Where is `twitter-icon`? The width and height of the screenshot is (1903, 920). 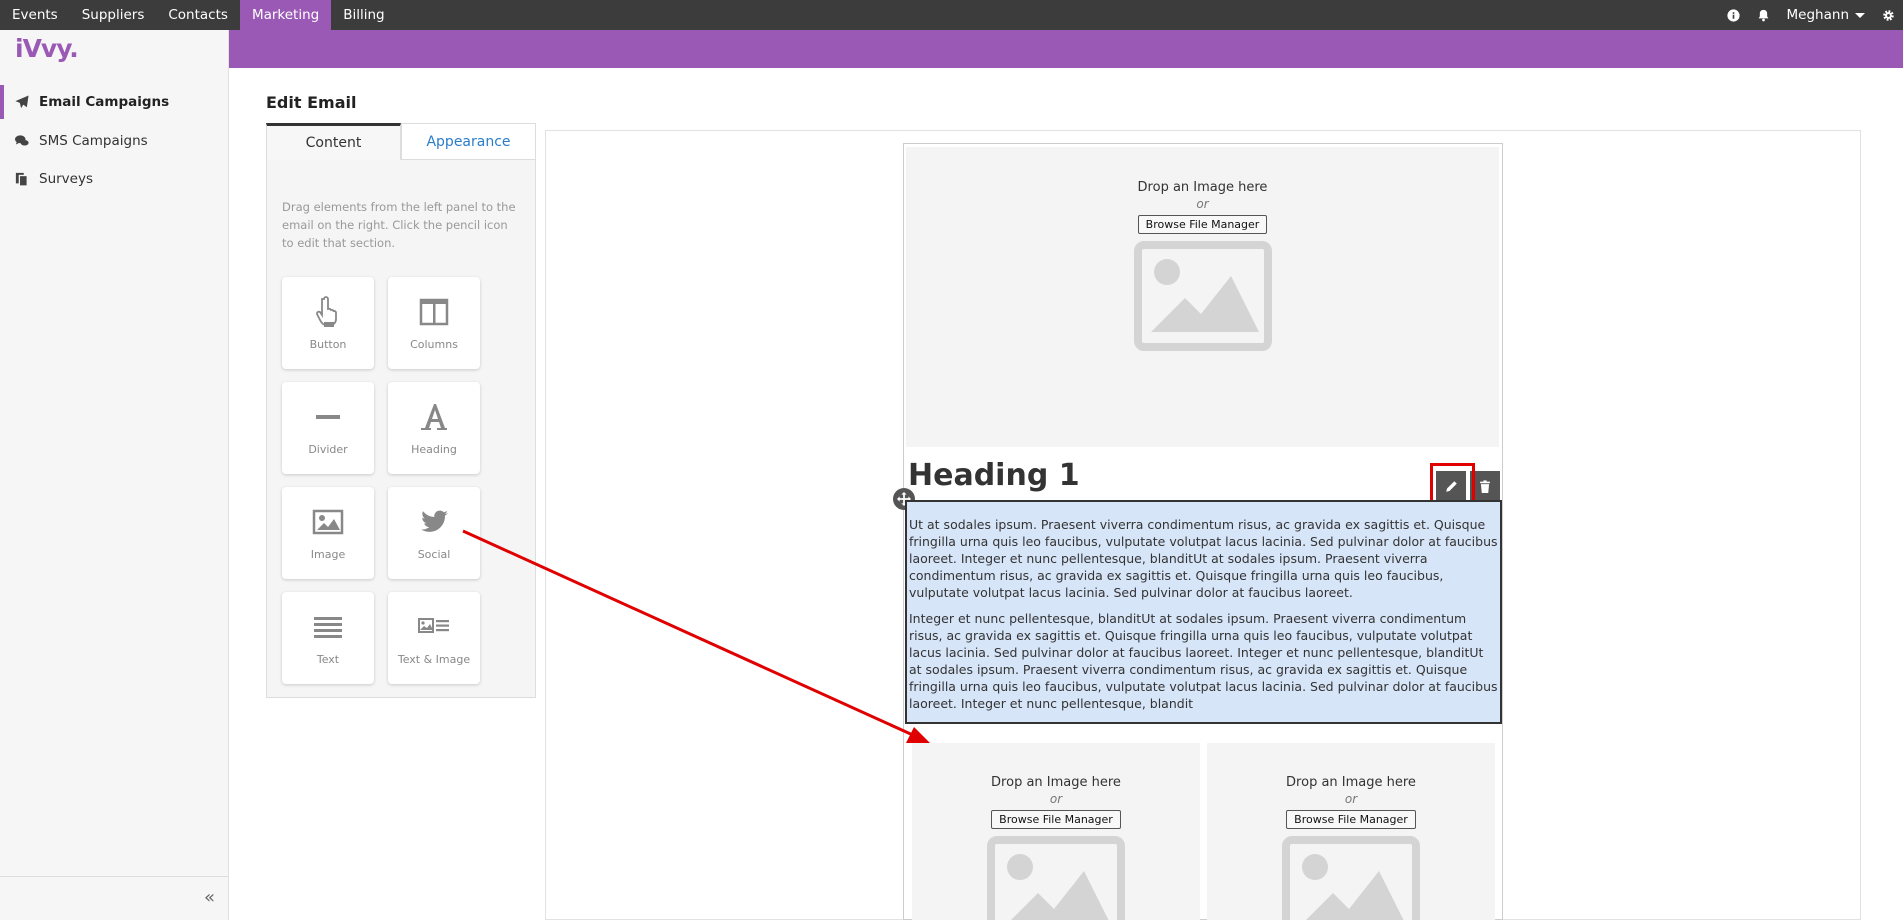 twitter-icon is located at coordinates (434, 521).